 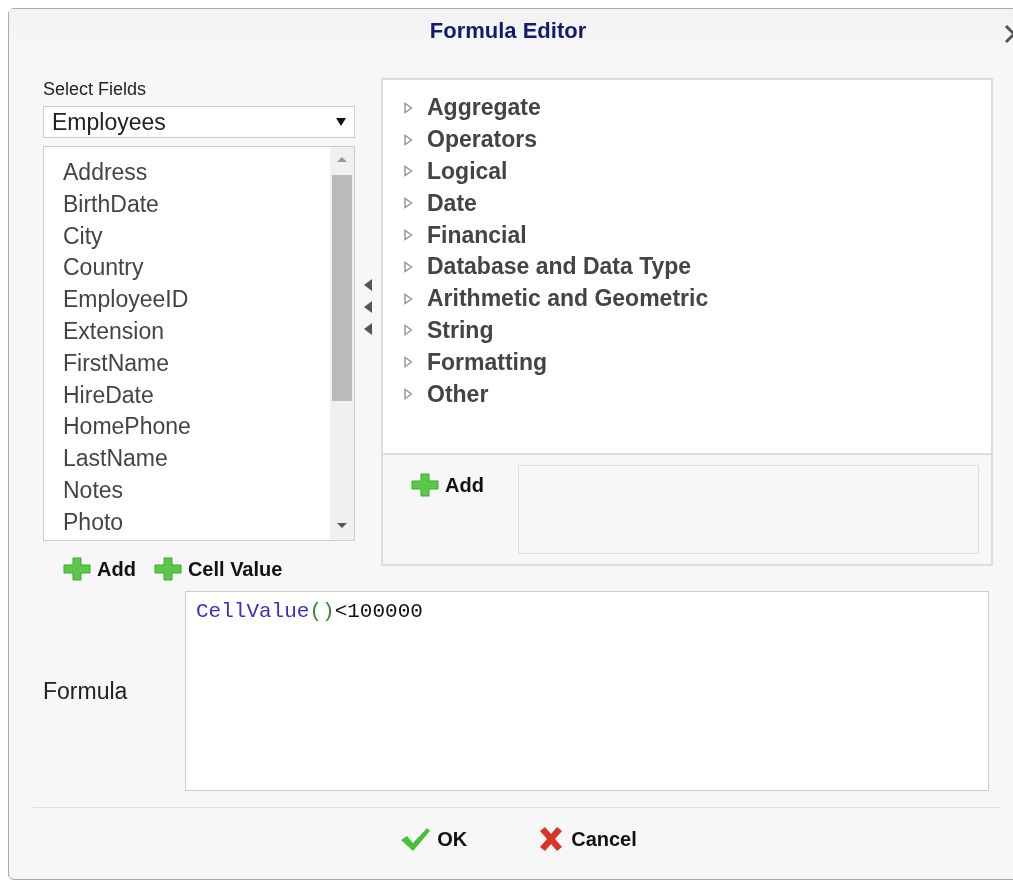 I want to click on tree-item: Date, so click(x=440, y=203).